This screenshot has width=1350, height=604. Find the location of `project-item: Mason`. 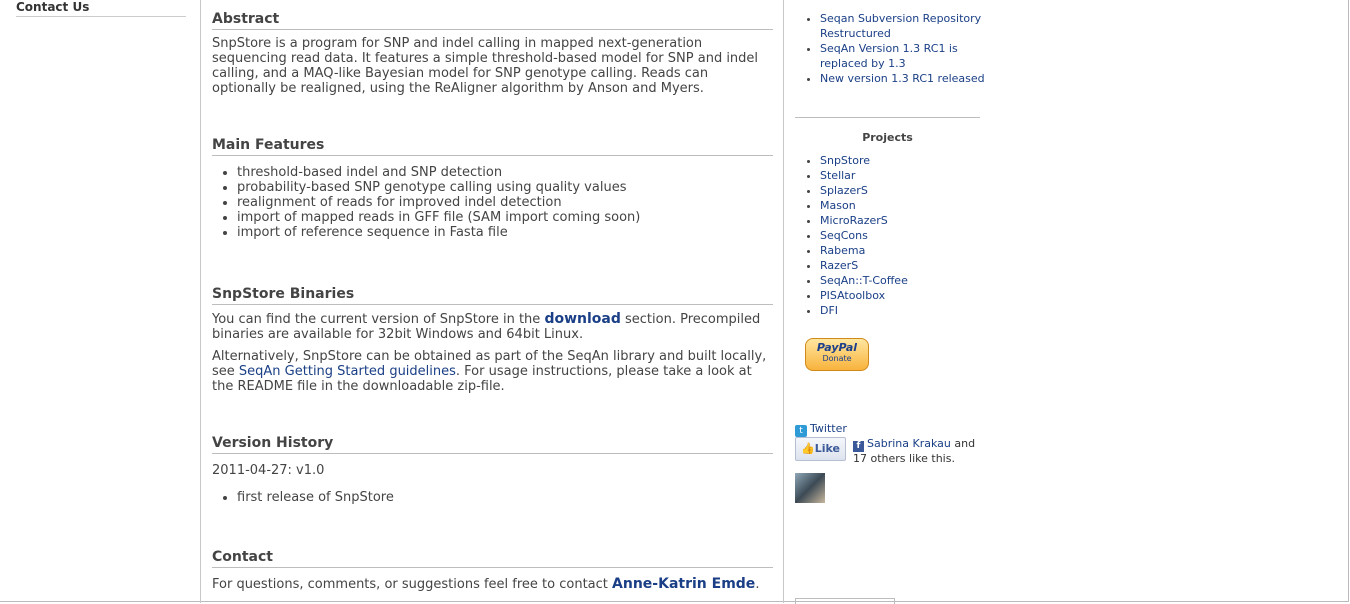

project-item: Mason is located at coordinates (900, 205).